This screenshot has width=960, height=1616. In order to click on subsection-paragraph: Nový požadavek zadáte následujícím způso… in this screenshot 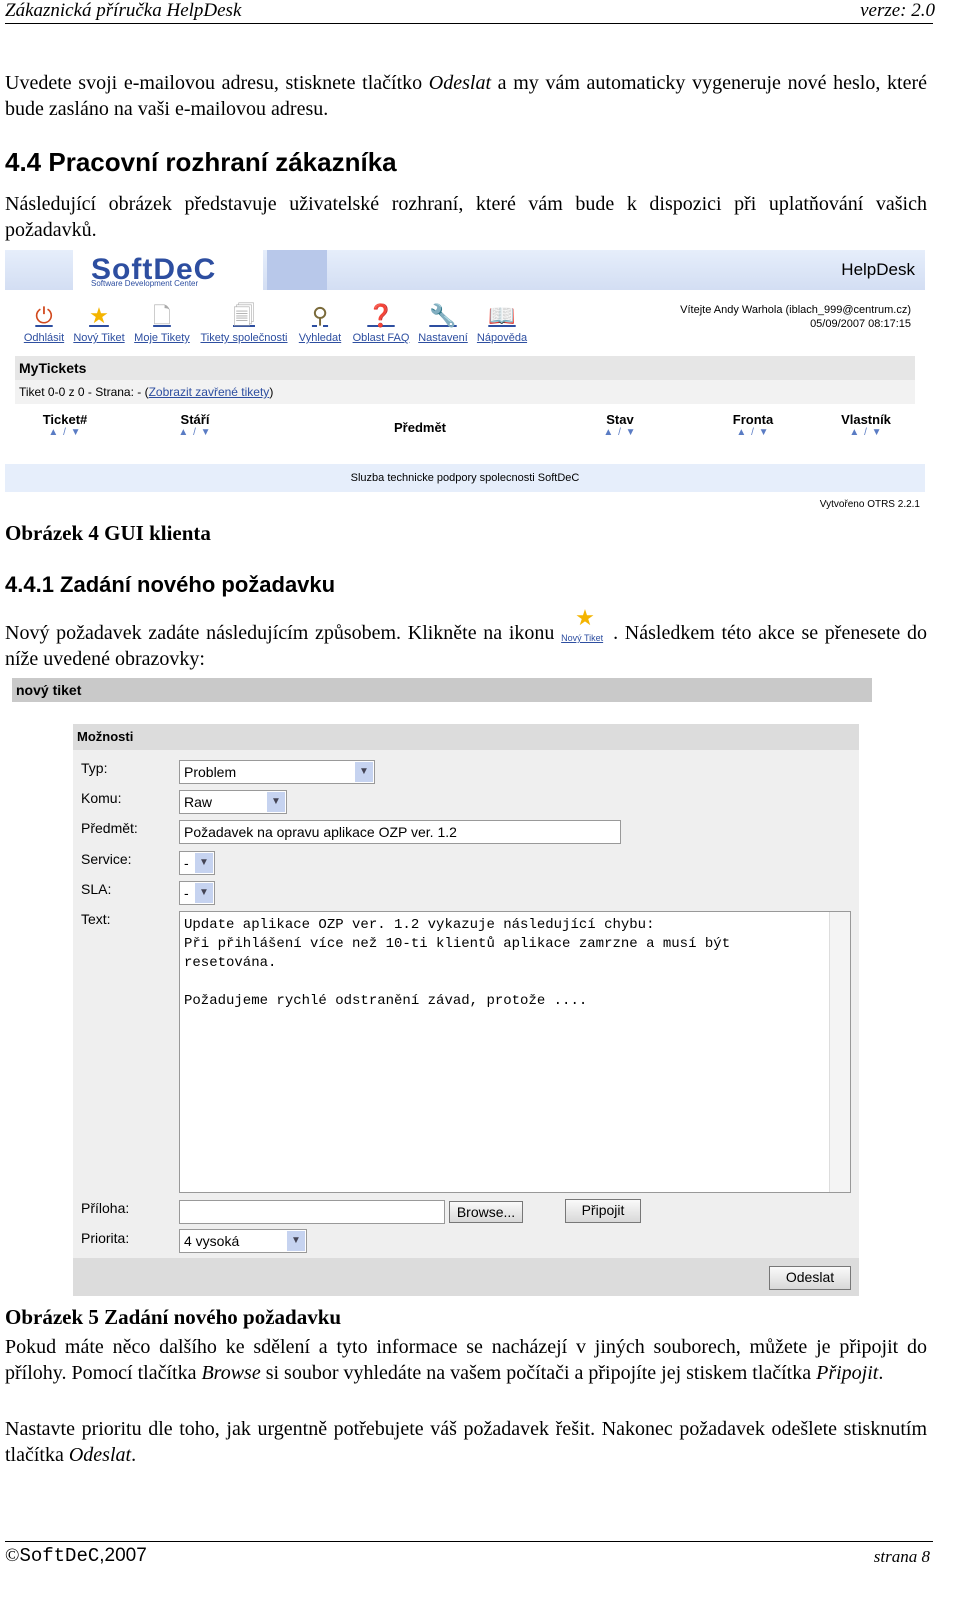, I will do `click(466, 638)`.